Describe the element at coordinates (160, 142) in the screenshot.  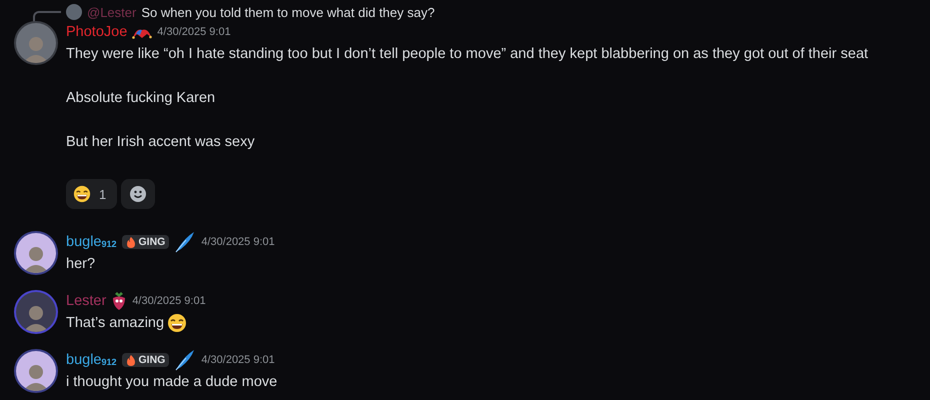
I see `message-text: But her Irish accent was sexy` at that location.